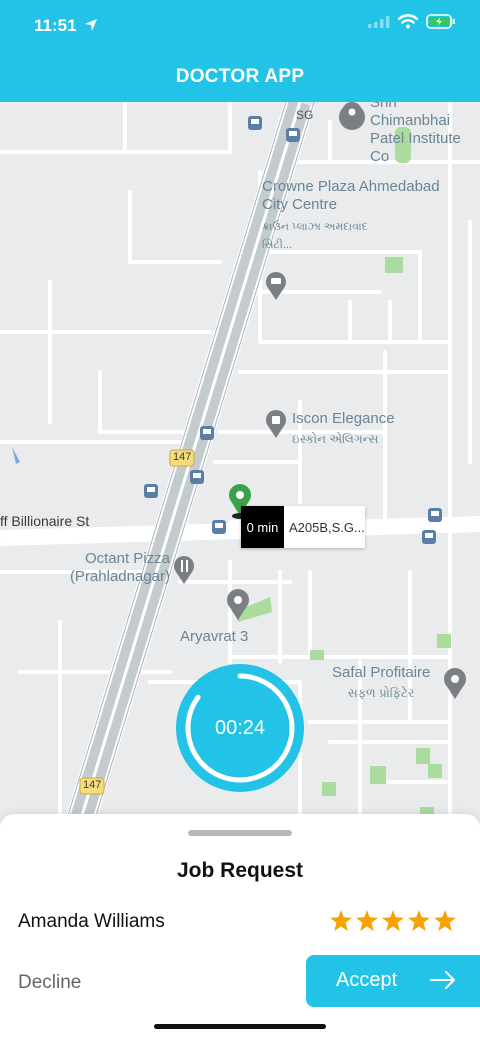 This screenshot has height=1039, width=480. Describe the element at coordinates (440, 21) in the screenshot. I see `battery-icon` at that location.